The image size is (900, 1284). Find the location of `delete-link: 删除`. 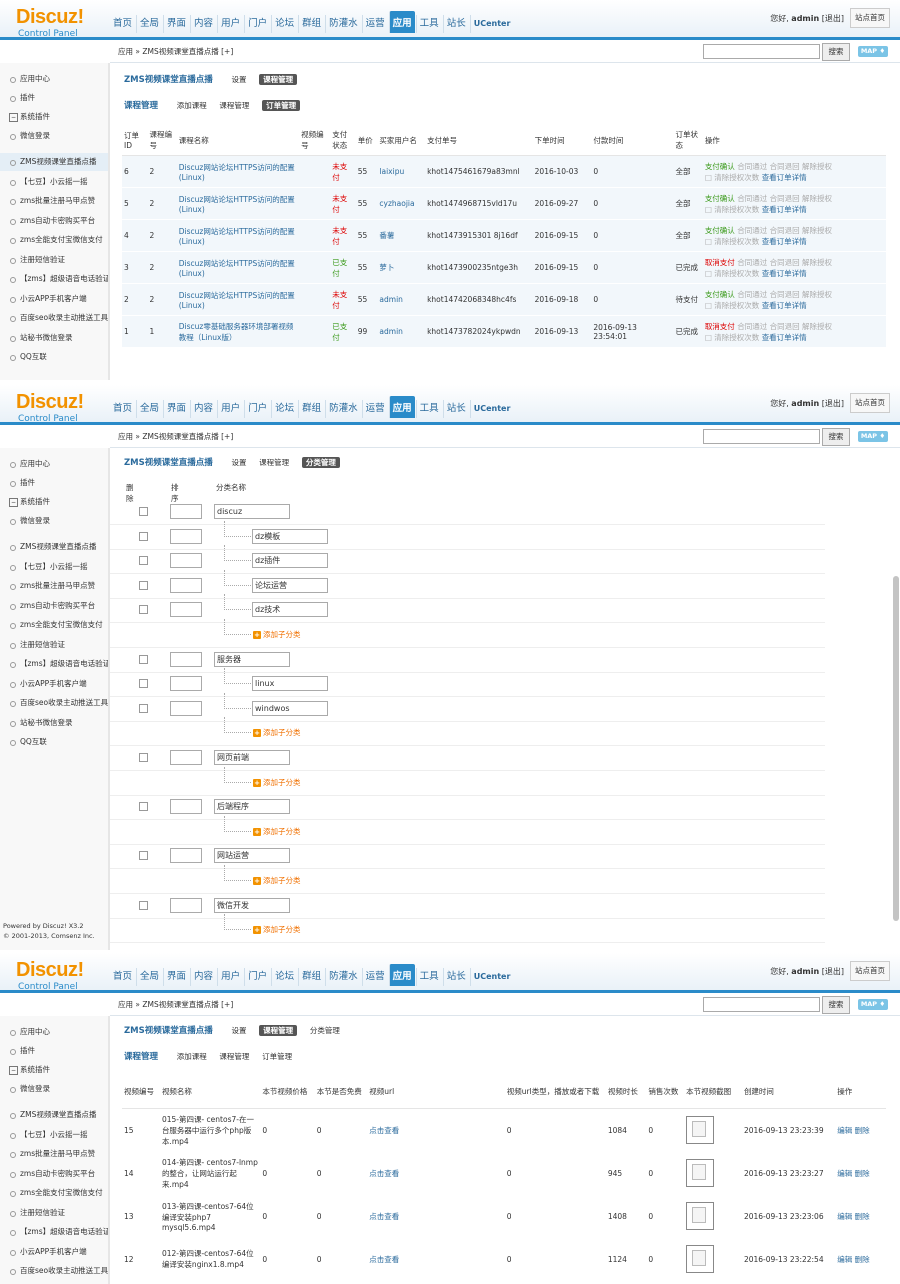

delete-link: 删除 is located at coordinates (862, 1259).